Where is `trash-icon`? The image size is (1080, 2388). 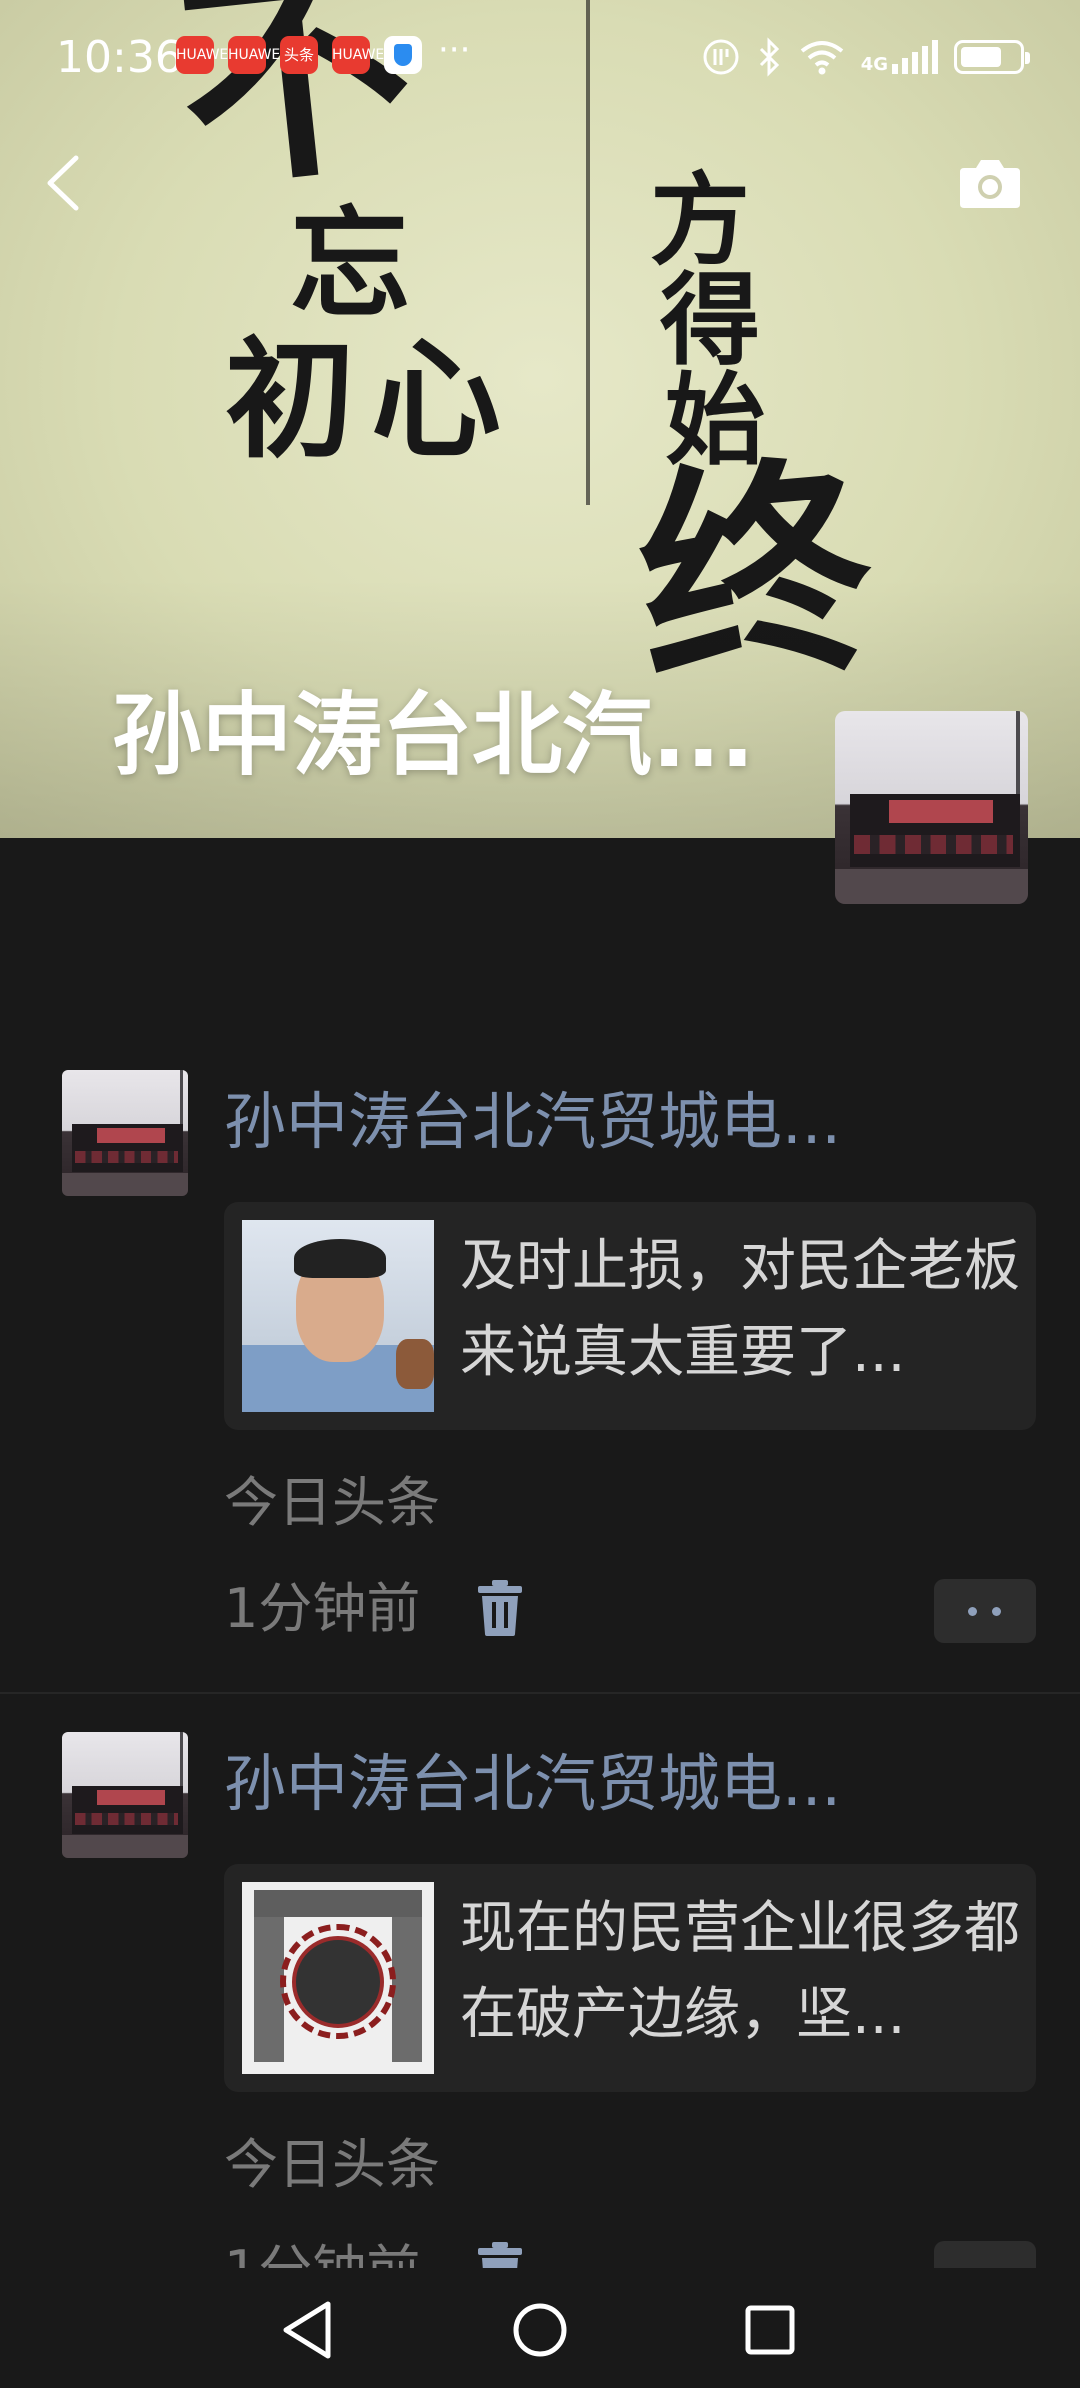
trash-icon is located at coordinates (500, 1608).